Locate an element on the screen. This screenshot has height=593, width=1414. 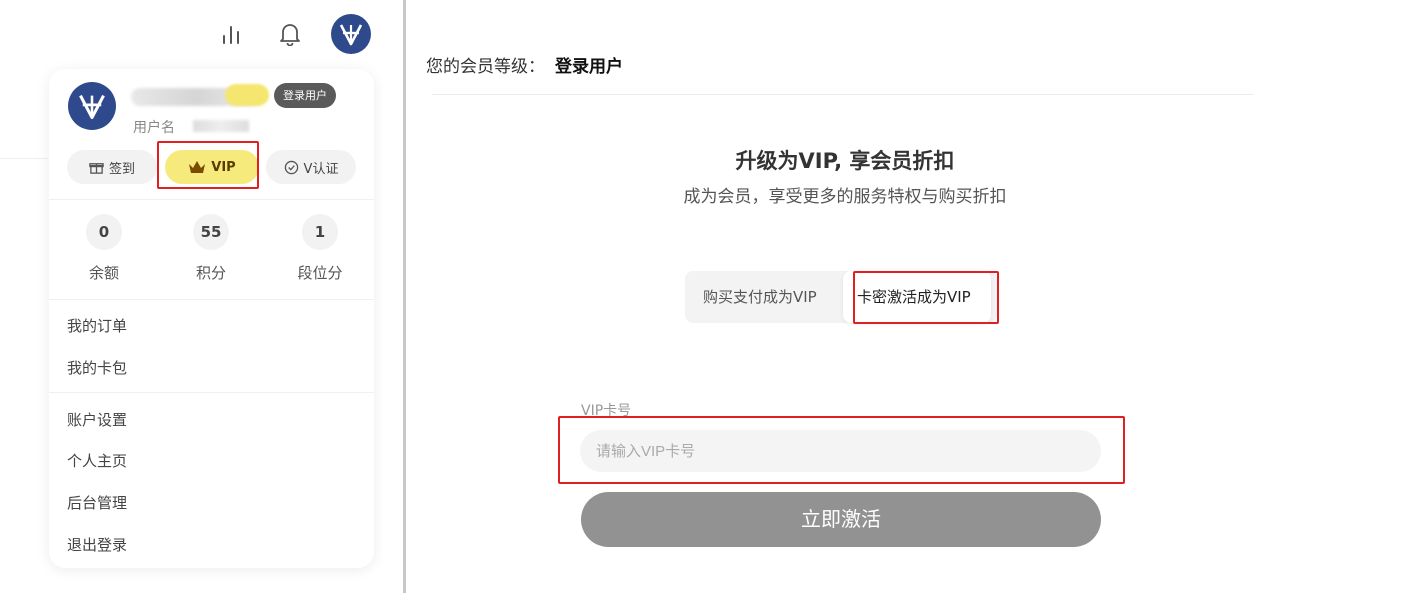
level-value: 登录用户 is located at coordinates (589, 67).